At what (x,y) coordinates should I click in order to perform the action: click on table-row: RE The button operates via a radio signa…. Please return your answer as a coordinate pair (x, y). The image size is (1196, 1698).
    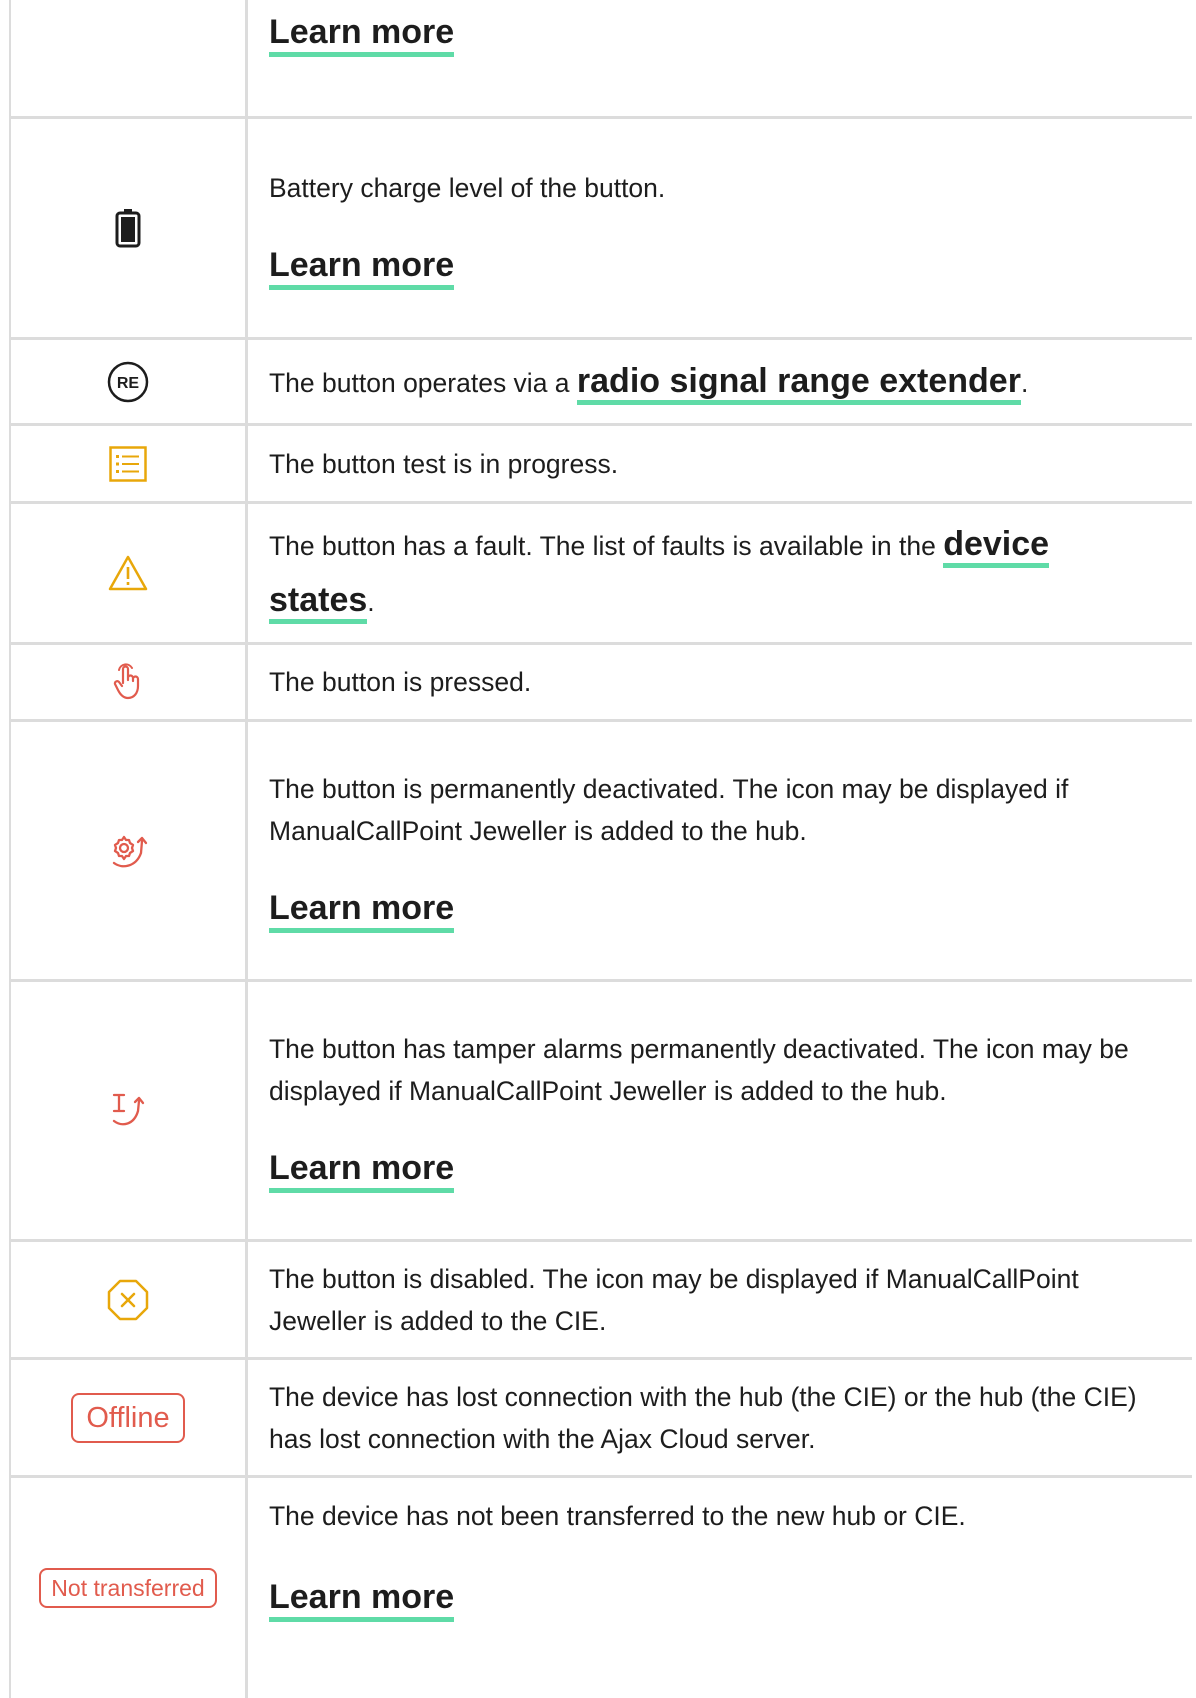
    Looking at the image, I should click on (601, 383).